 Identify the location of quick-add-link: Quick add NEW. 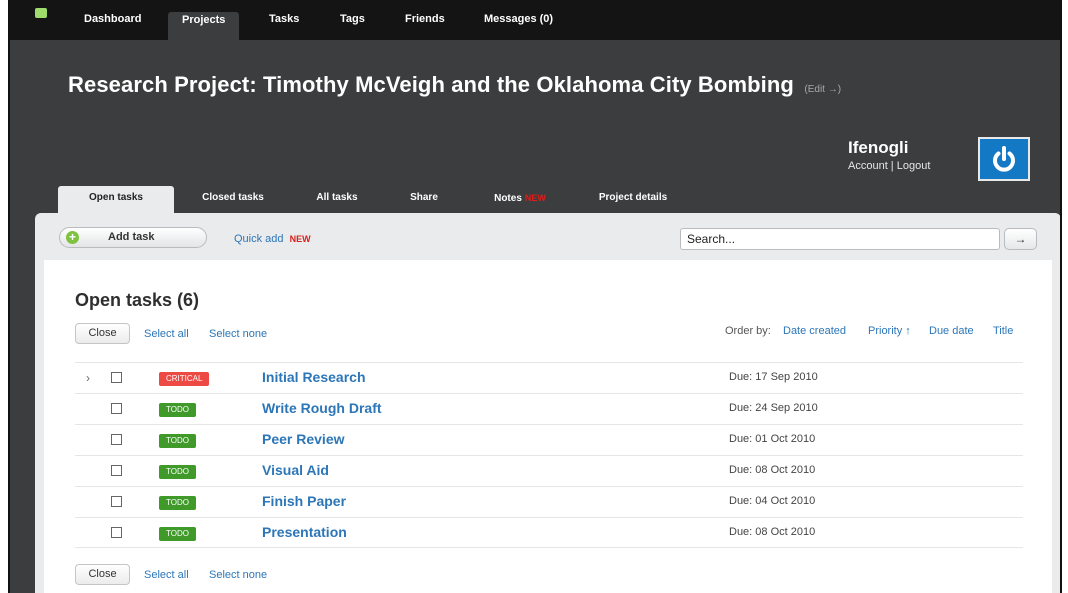
(272, 239).